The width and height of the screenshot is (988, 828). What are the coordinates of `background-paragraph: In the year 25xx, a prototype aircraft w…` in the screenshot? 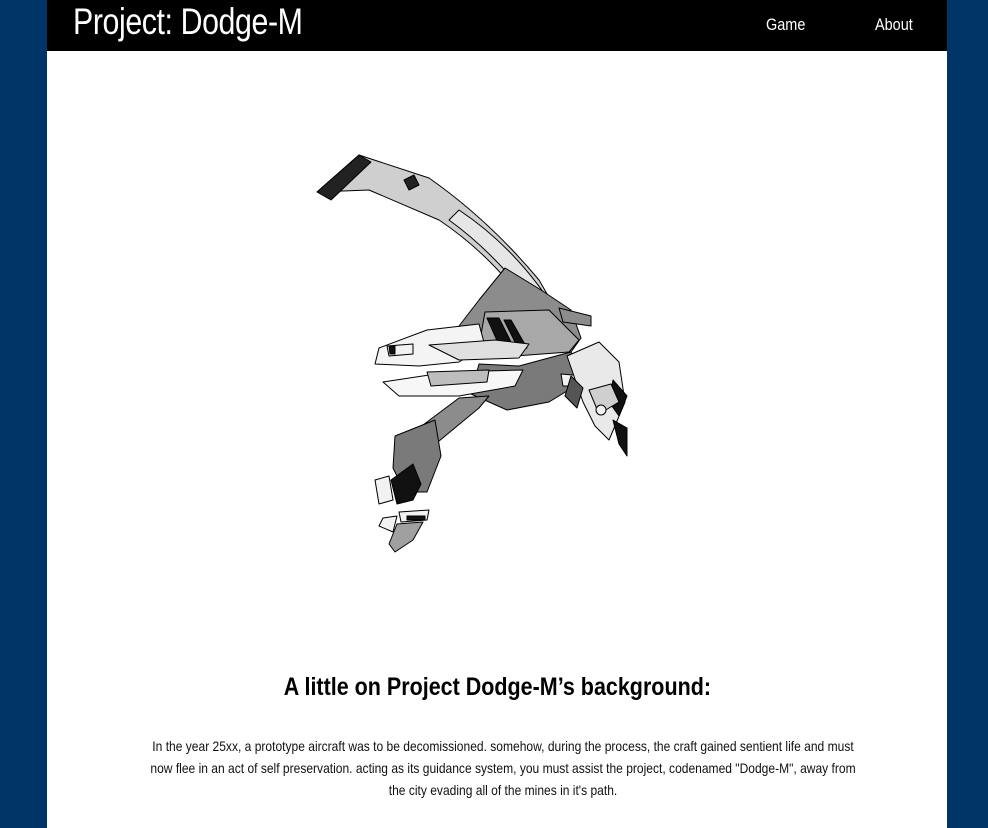 It's located at (503, 768).